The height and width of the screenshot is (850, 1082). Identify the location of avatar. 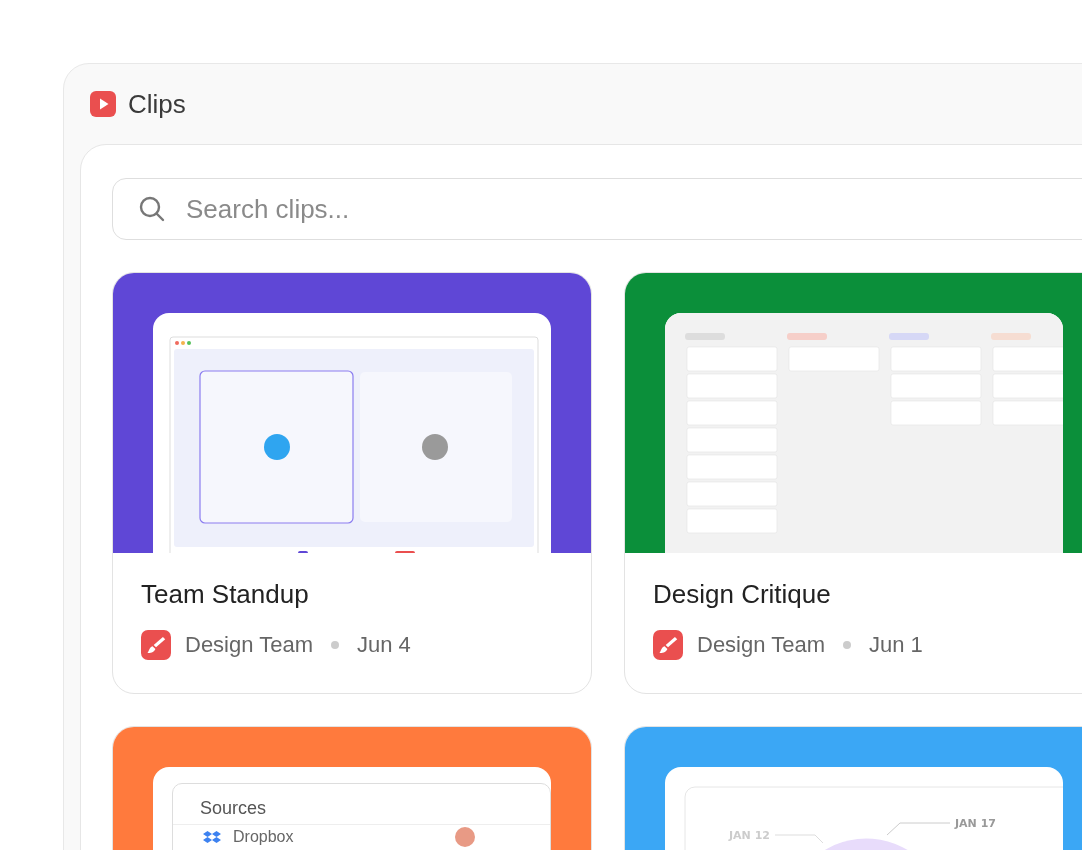
(465, 837).